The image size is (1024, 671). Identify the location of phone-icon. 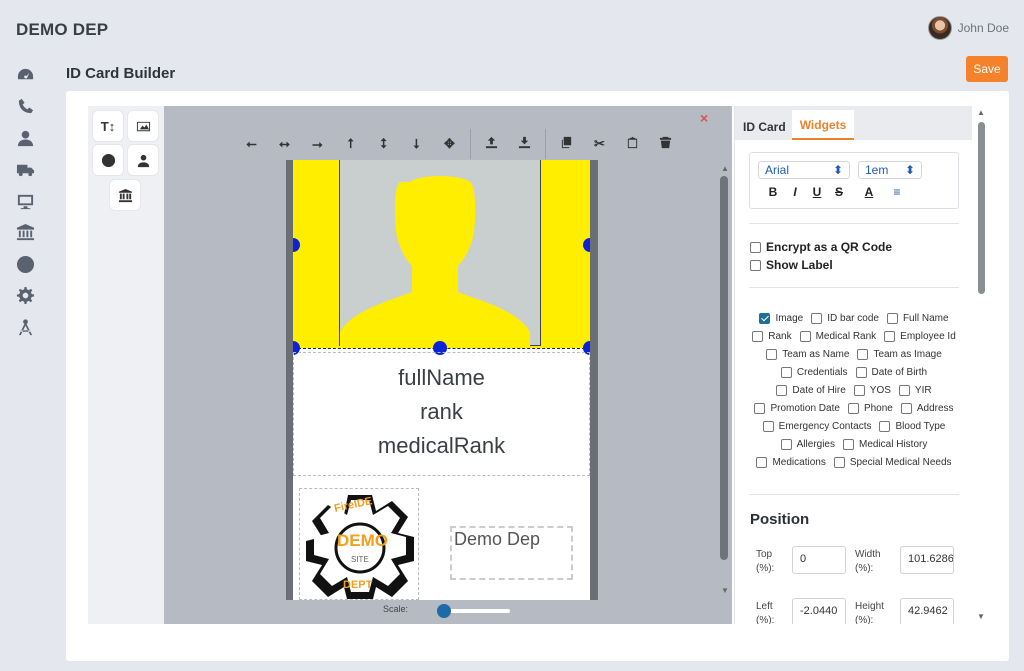
(25, 107).